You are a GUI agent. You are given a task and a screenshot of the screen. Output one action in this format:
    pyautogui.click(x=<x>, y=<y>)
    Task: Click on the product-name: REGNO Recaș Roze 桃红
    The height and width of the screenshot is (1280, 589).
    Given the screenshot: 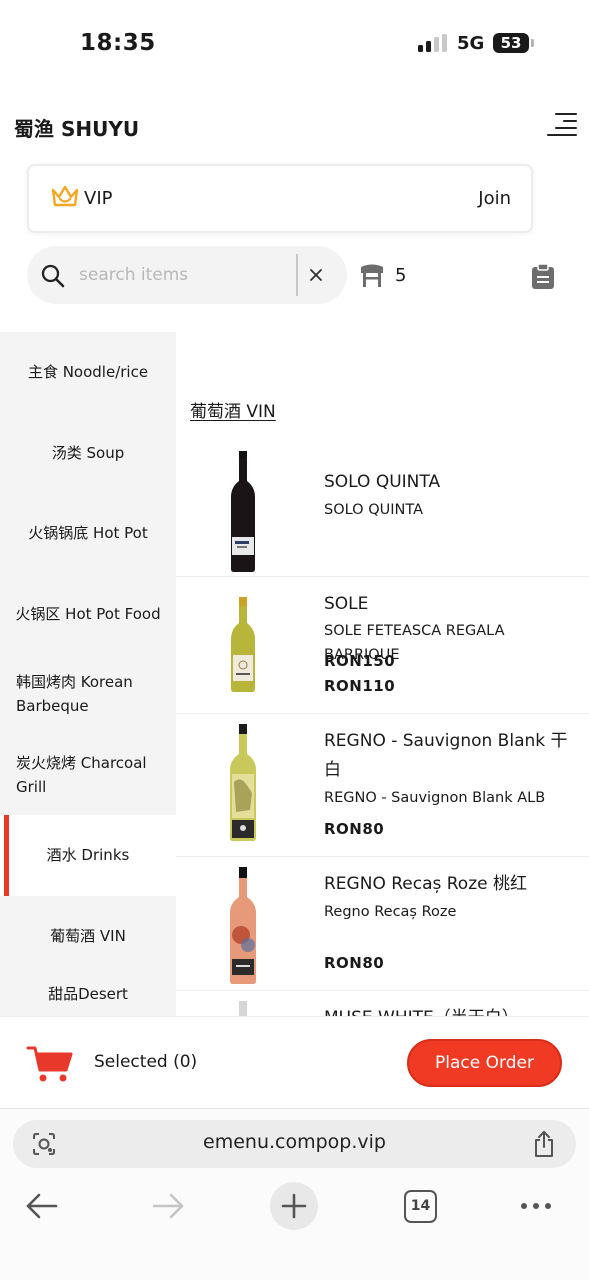 What is the action you would take?
    pyautogui.click(x=425, y=884)
    